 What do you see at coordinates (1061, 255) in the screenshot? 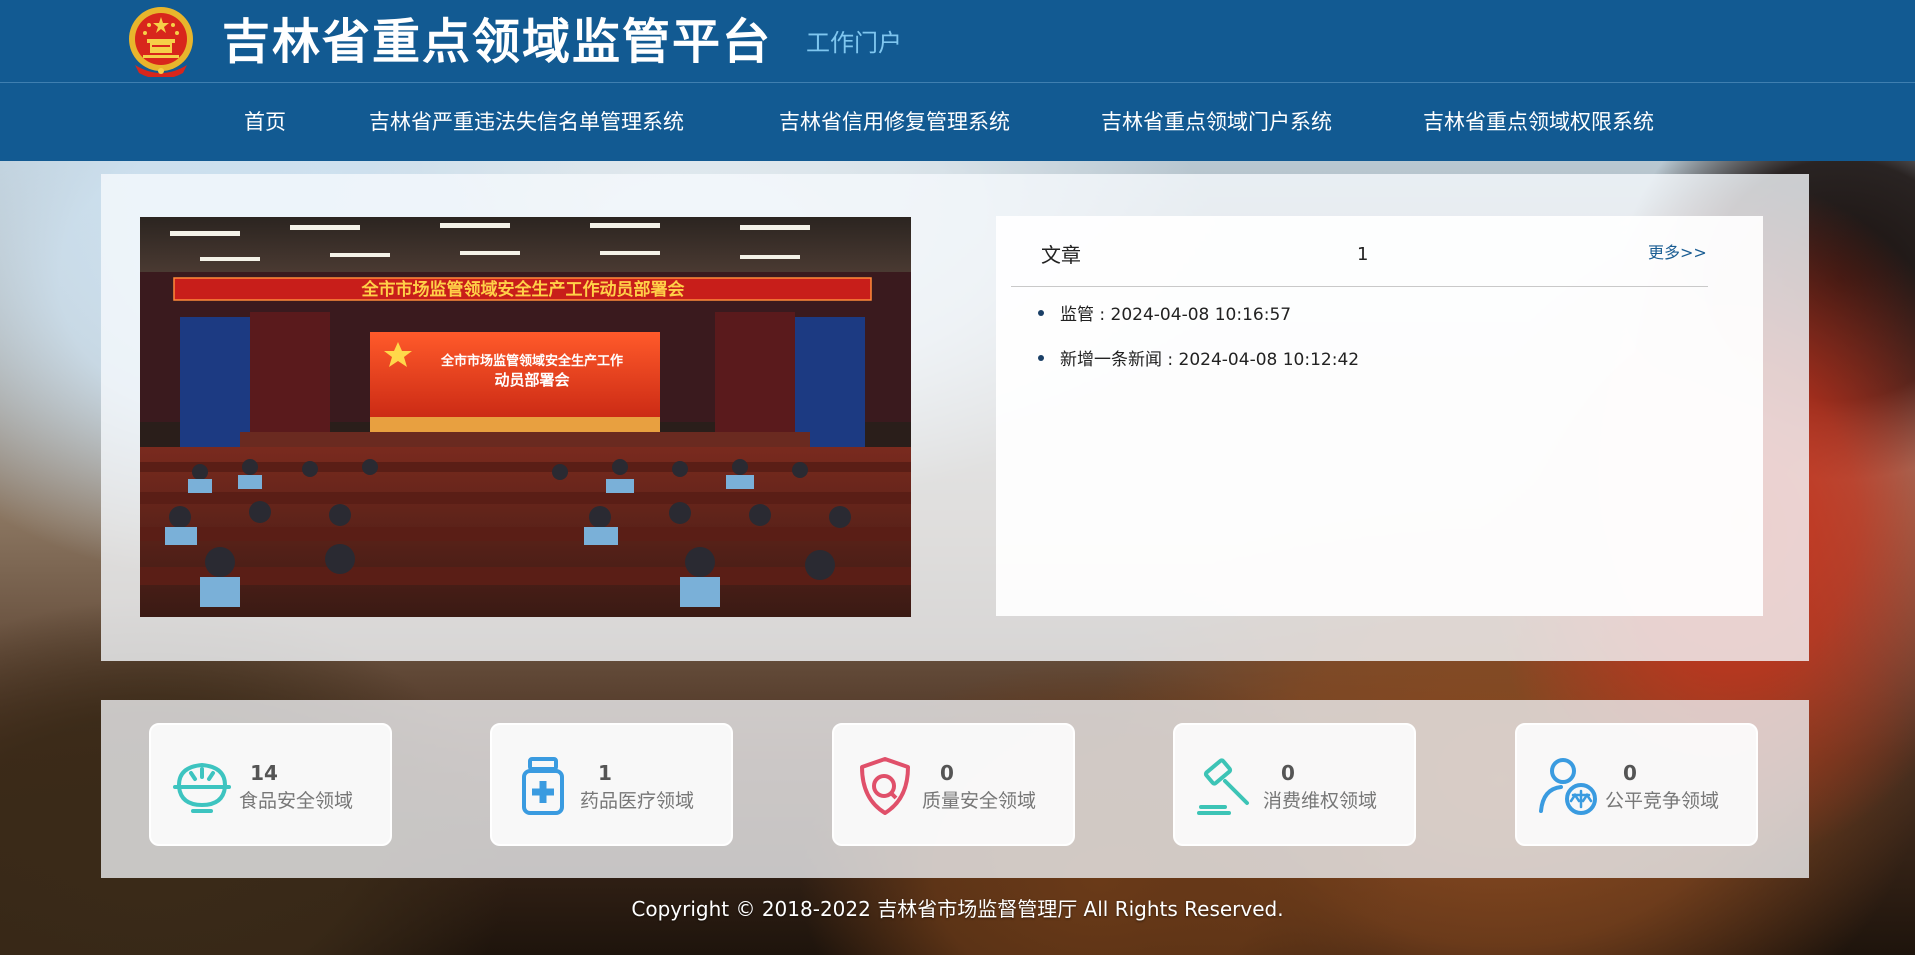
I see `articles-title: 文章` at bounding box center [1061, 255].